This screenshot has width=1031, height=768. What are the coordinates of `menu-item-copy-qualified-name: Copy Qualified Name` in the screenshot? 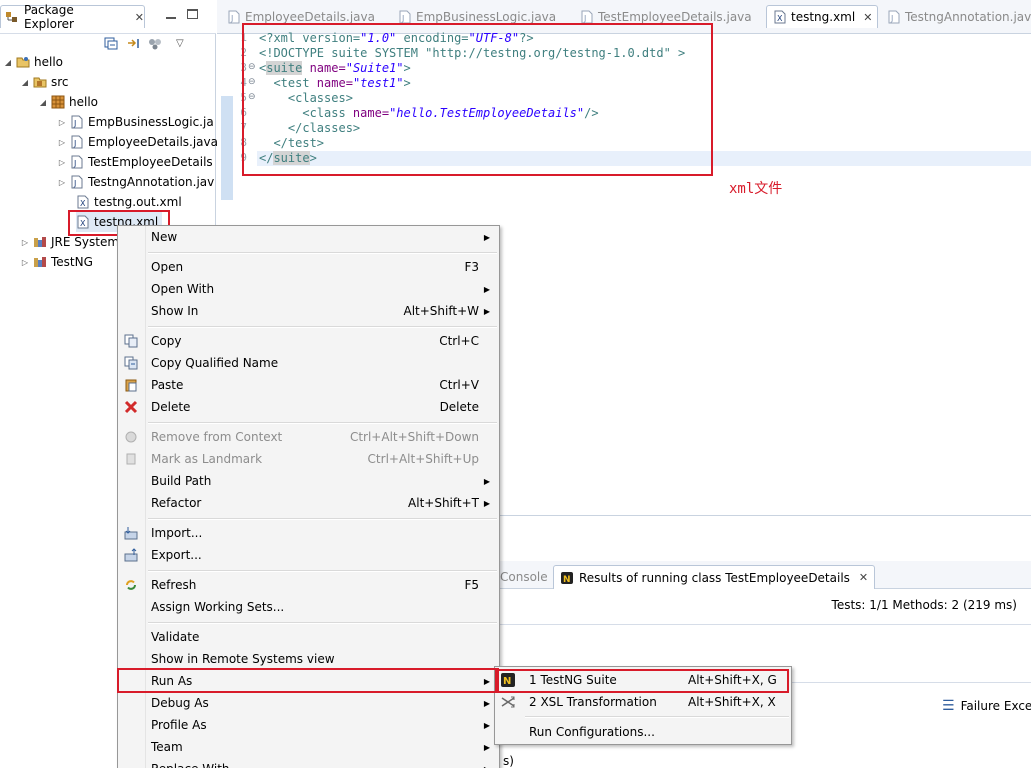 It's located at (308, 363).